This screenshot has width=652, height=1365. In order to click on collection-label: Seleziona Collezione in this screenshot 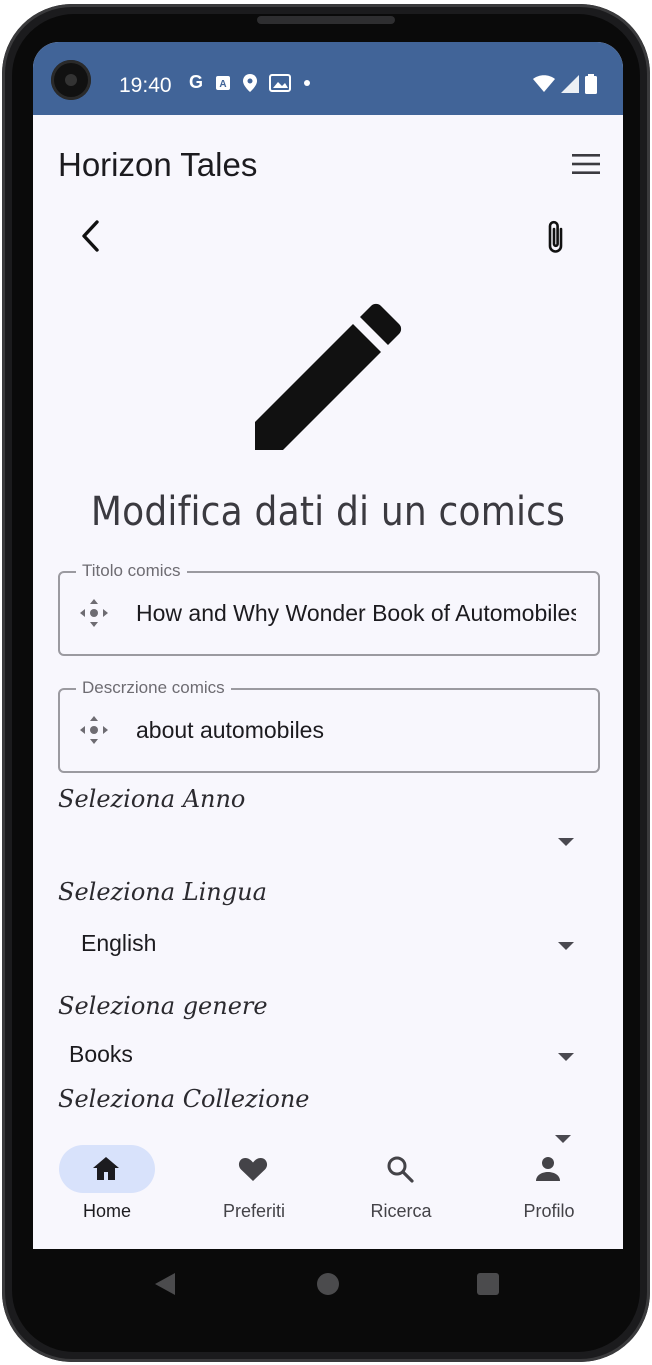, I will do `click(184, 1099)`.